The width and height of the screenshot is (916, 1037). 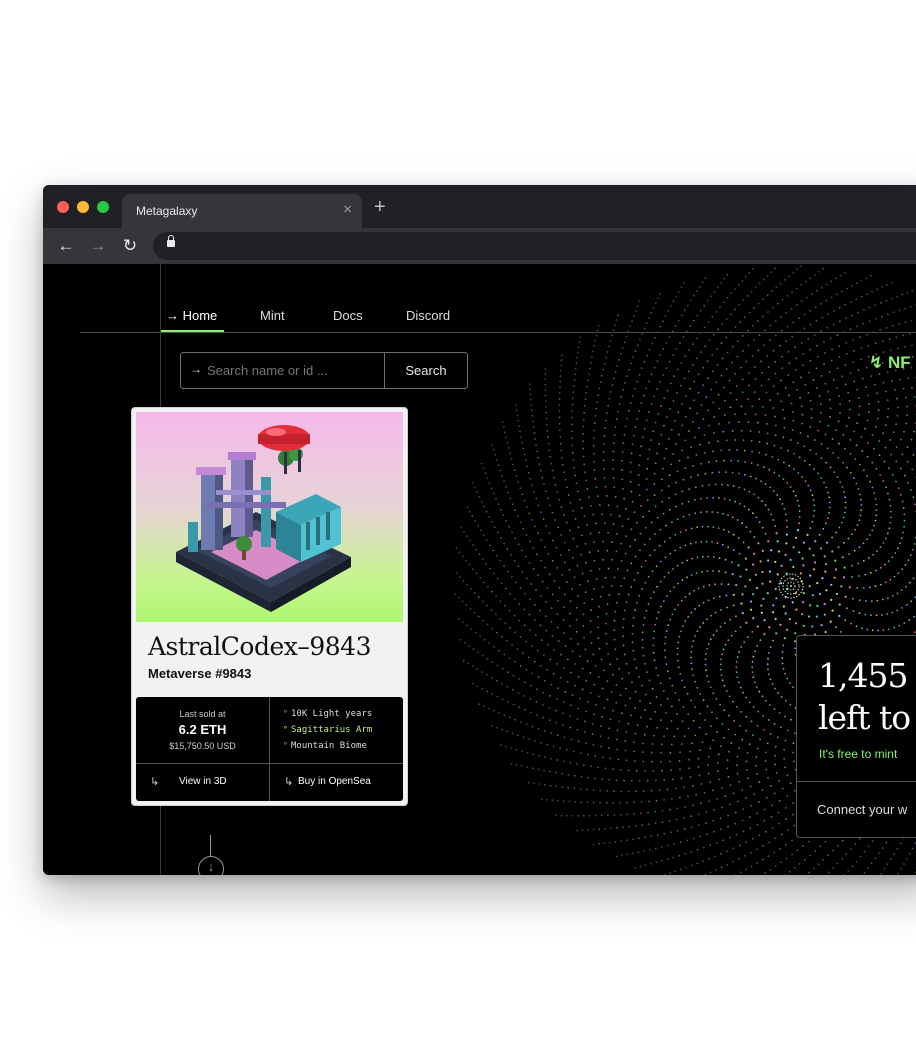 What do you see at coordinates (196, 369) in the screenshot?
I see `arrow-right-icon: →` at bounding box center [196, 369].